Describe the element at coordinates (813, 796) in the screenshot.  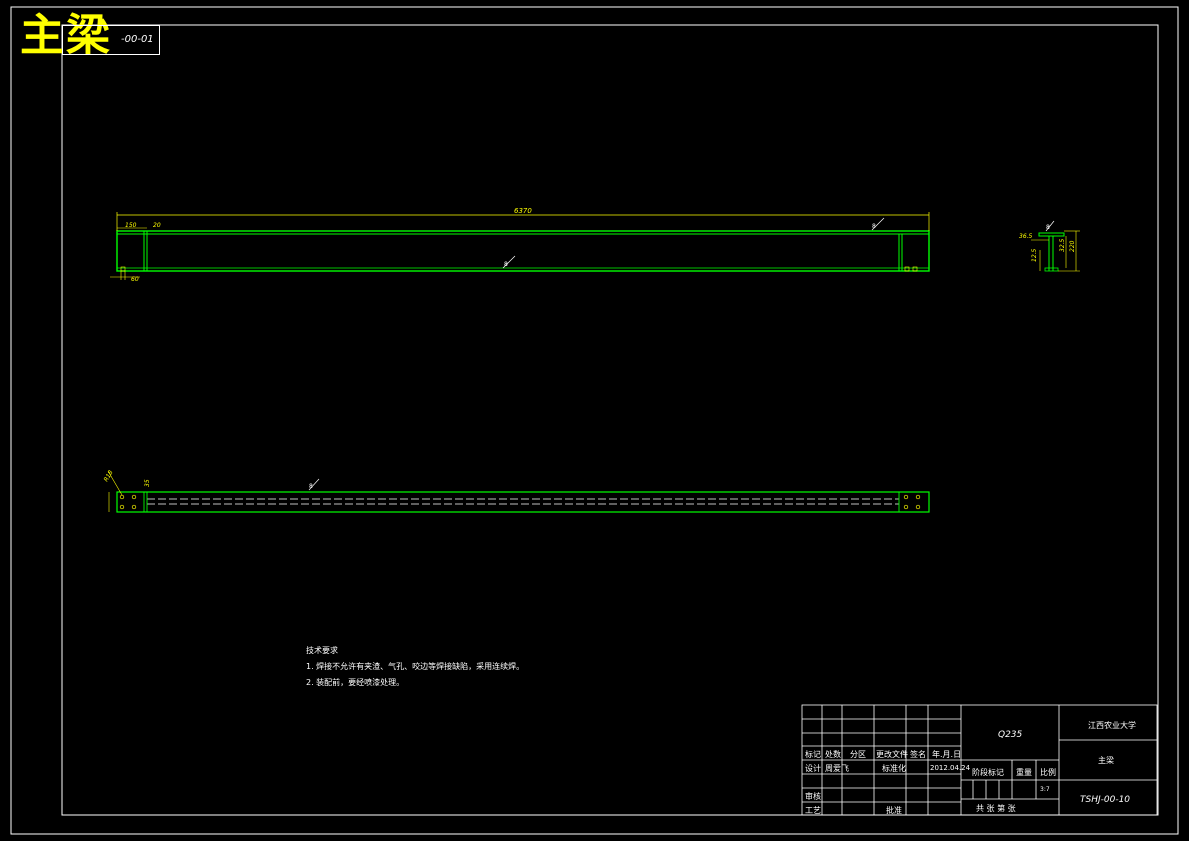
I see `tb-review: 审核` at that location.